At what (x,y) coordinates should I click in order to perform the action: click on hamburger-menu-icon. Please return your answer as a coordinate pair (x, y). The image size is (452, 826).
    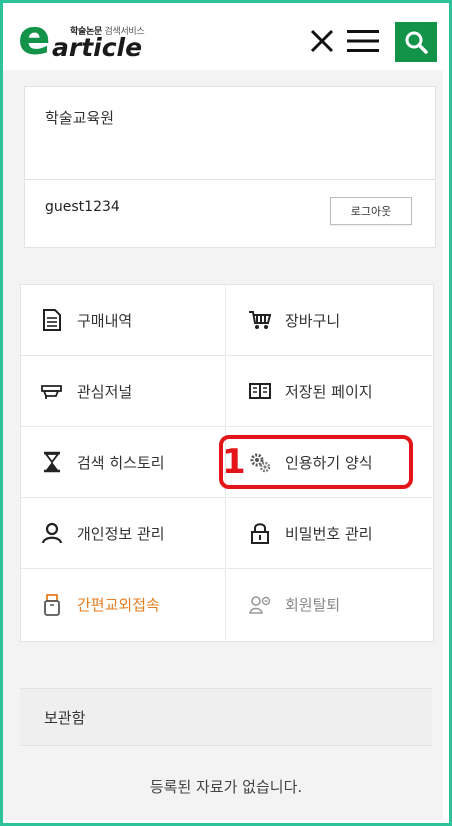
    Looking at the image, I should click on (363, 41).